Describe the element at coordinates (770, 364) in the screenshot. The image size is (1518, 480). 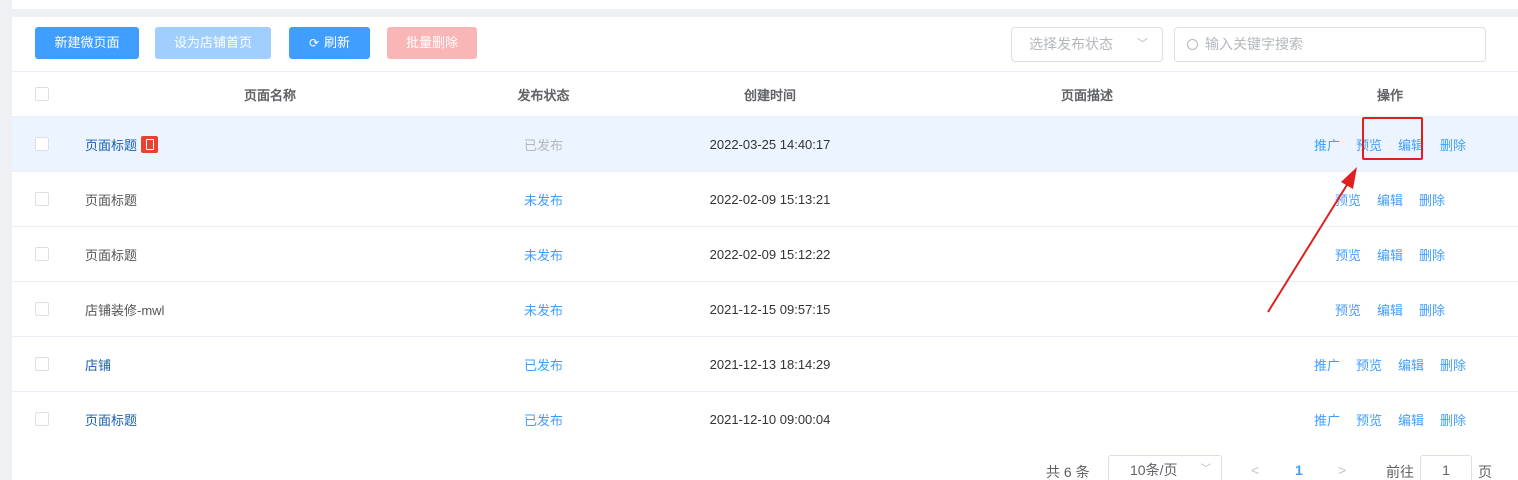
I see `created-time: 2021-12-13 18:14:29` at that location.